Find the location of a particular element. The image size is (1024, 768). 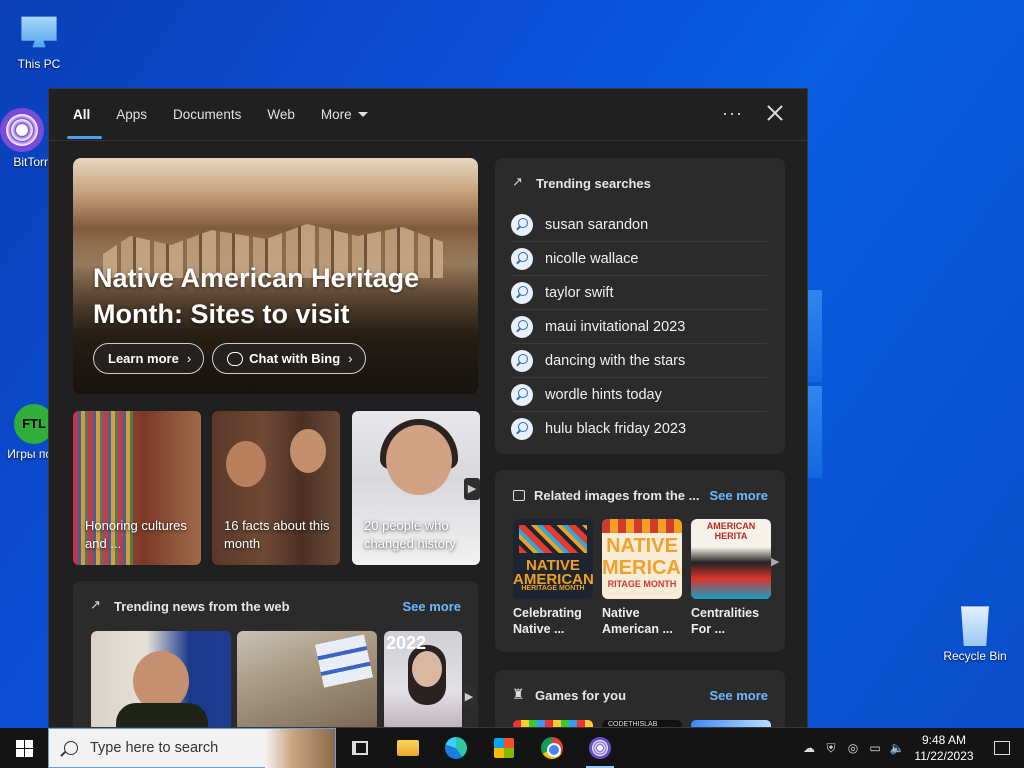

story-tile: 20 people who changed history is located at coordinates (416, 488).